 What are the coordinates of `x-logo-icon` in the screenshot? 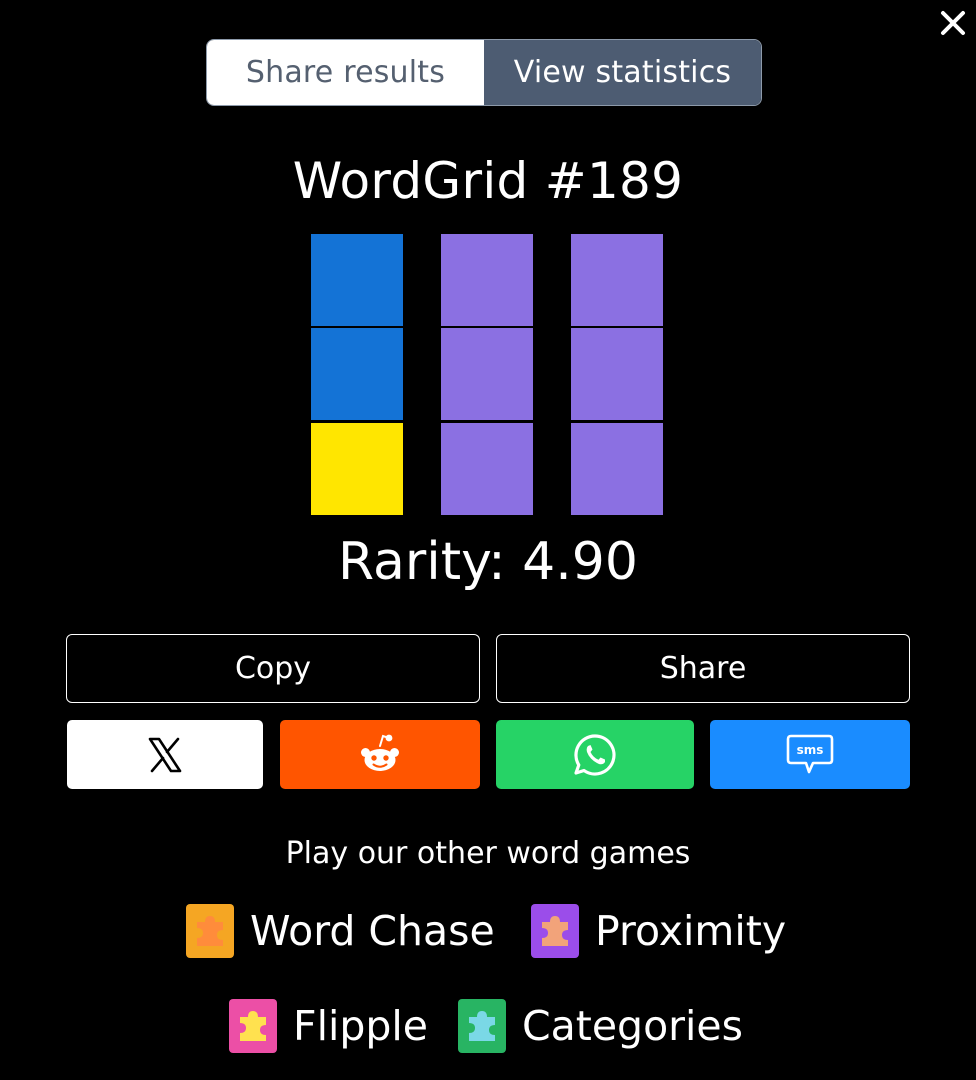 It's located at (165, 754).